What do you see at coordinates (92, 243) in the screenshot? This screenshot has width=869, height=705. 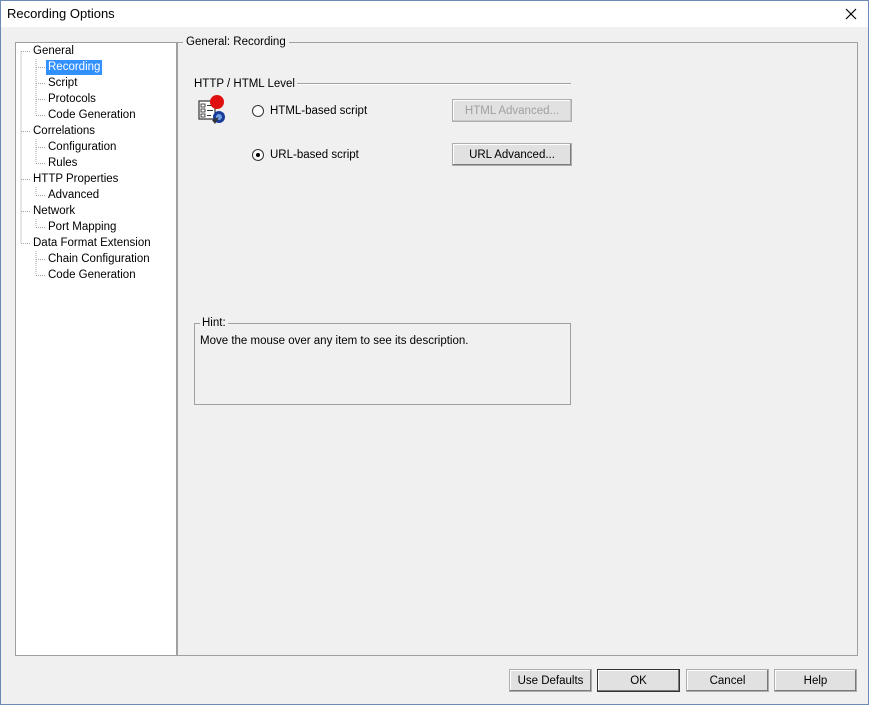 I see `tree-item-data-format-extension: Data Format Extension` at bounding box center [92, 243].